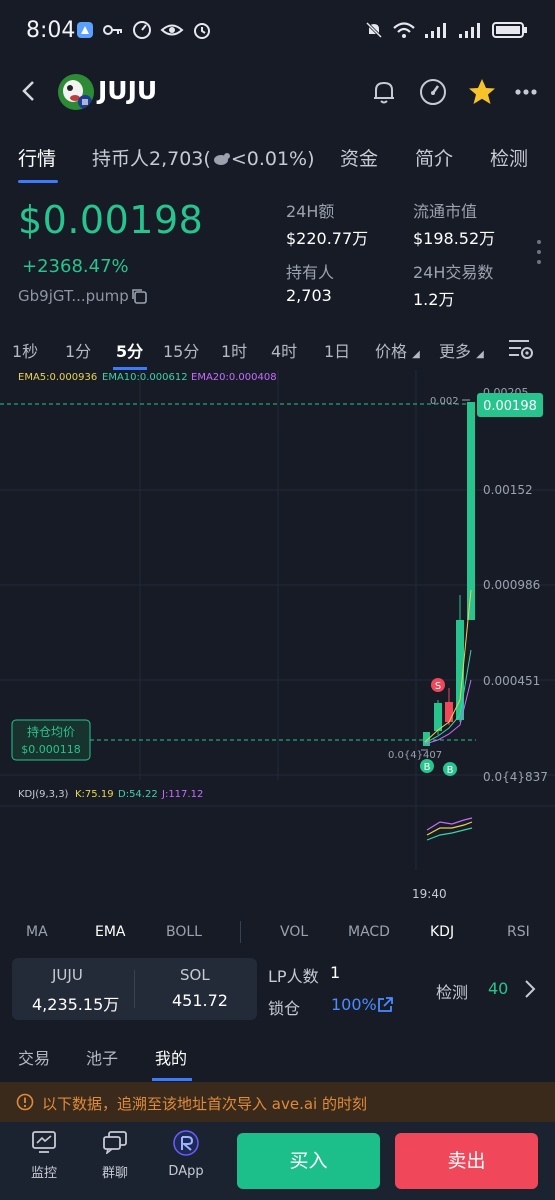 The width and height of the screenshot is (555, 1200). I want to click on tab-market: 行情, so click(37, 157).